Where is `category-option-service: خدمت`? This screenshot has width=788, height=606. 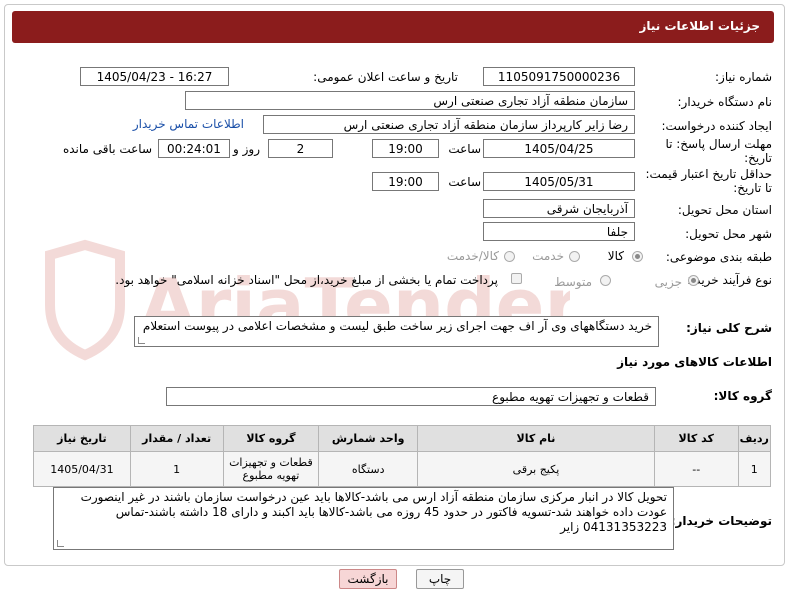
category-option-service: خدمت is located at coordinates (548, 256).